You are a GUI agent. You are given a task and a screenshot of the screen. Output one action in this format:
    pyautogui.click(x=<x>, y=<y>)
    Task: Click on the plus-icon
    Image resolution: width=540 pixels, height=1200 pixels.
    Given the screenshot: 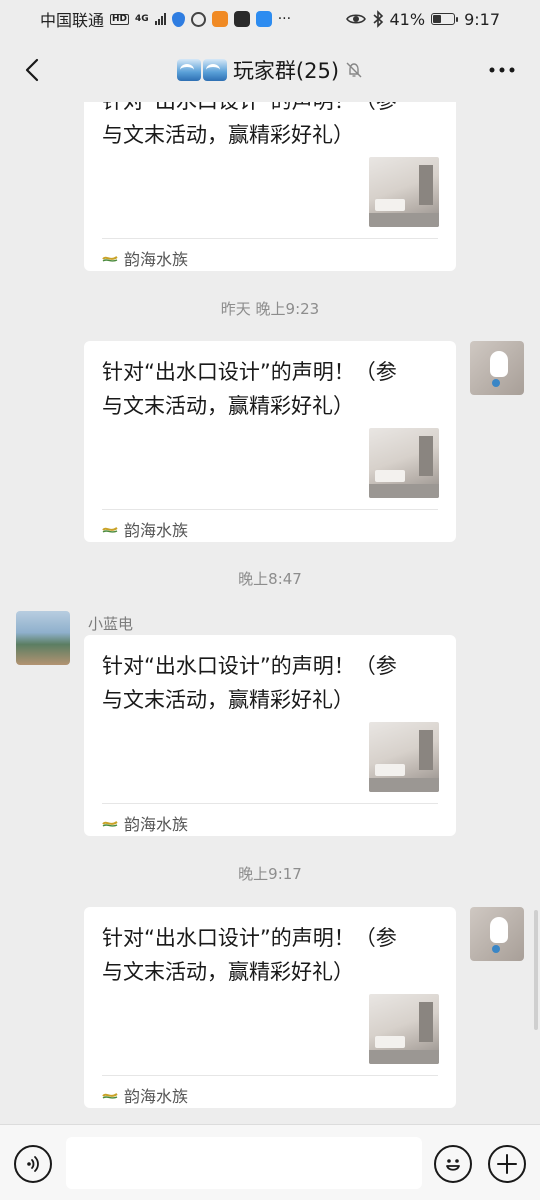 What is the action you would take?
    pyautogui.click(x=507, y=1164)
    